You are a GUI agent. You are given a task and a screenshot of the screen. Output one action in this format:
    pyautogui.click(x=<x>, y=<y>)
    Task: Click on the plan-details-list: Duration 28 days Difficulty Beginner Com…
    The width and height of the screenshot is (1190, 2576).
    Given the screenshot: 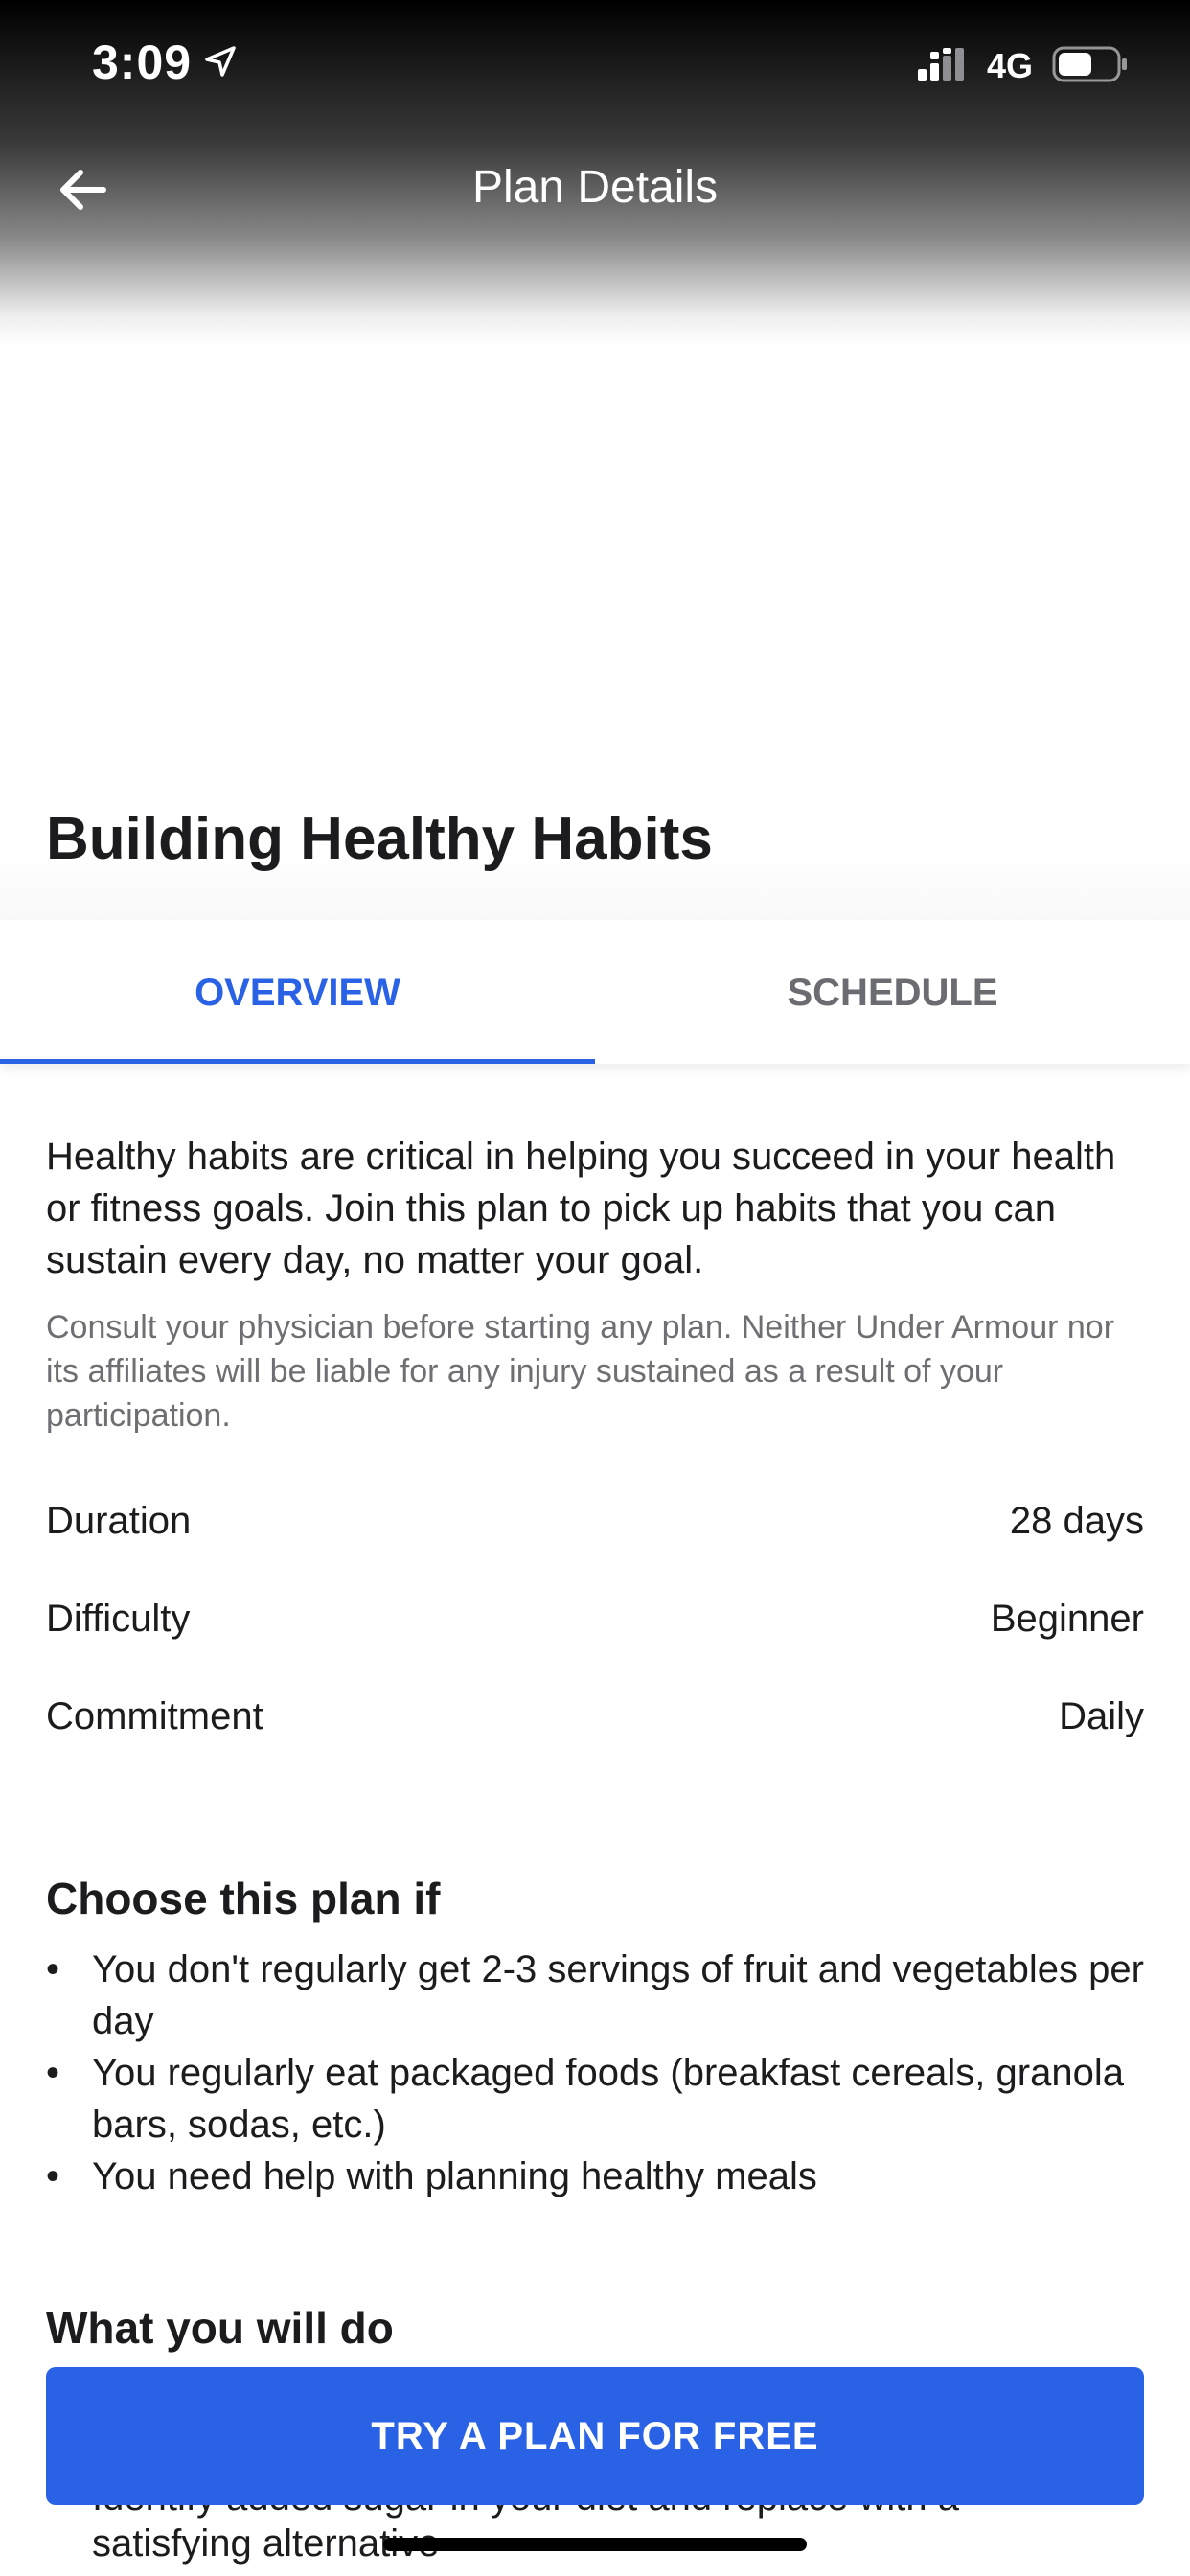 What is the action you would take?
    pyautogui.click(x=595, y=1618)
    